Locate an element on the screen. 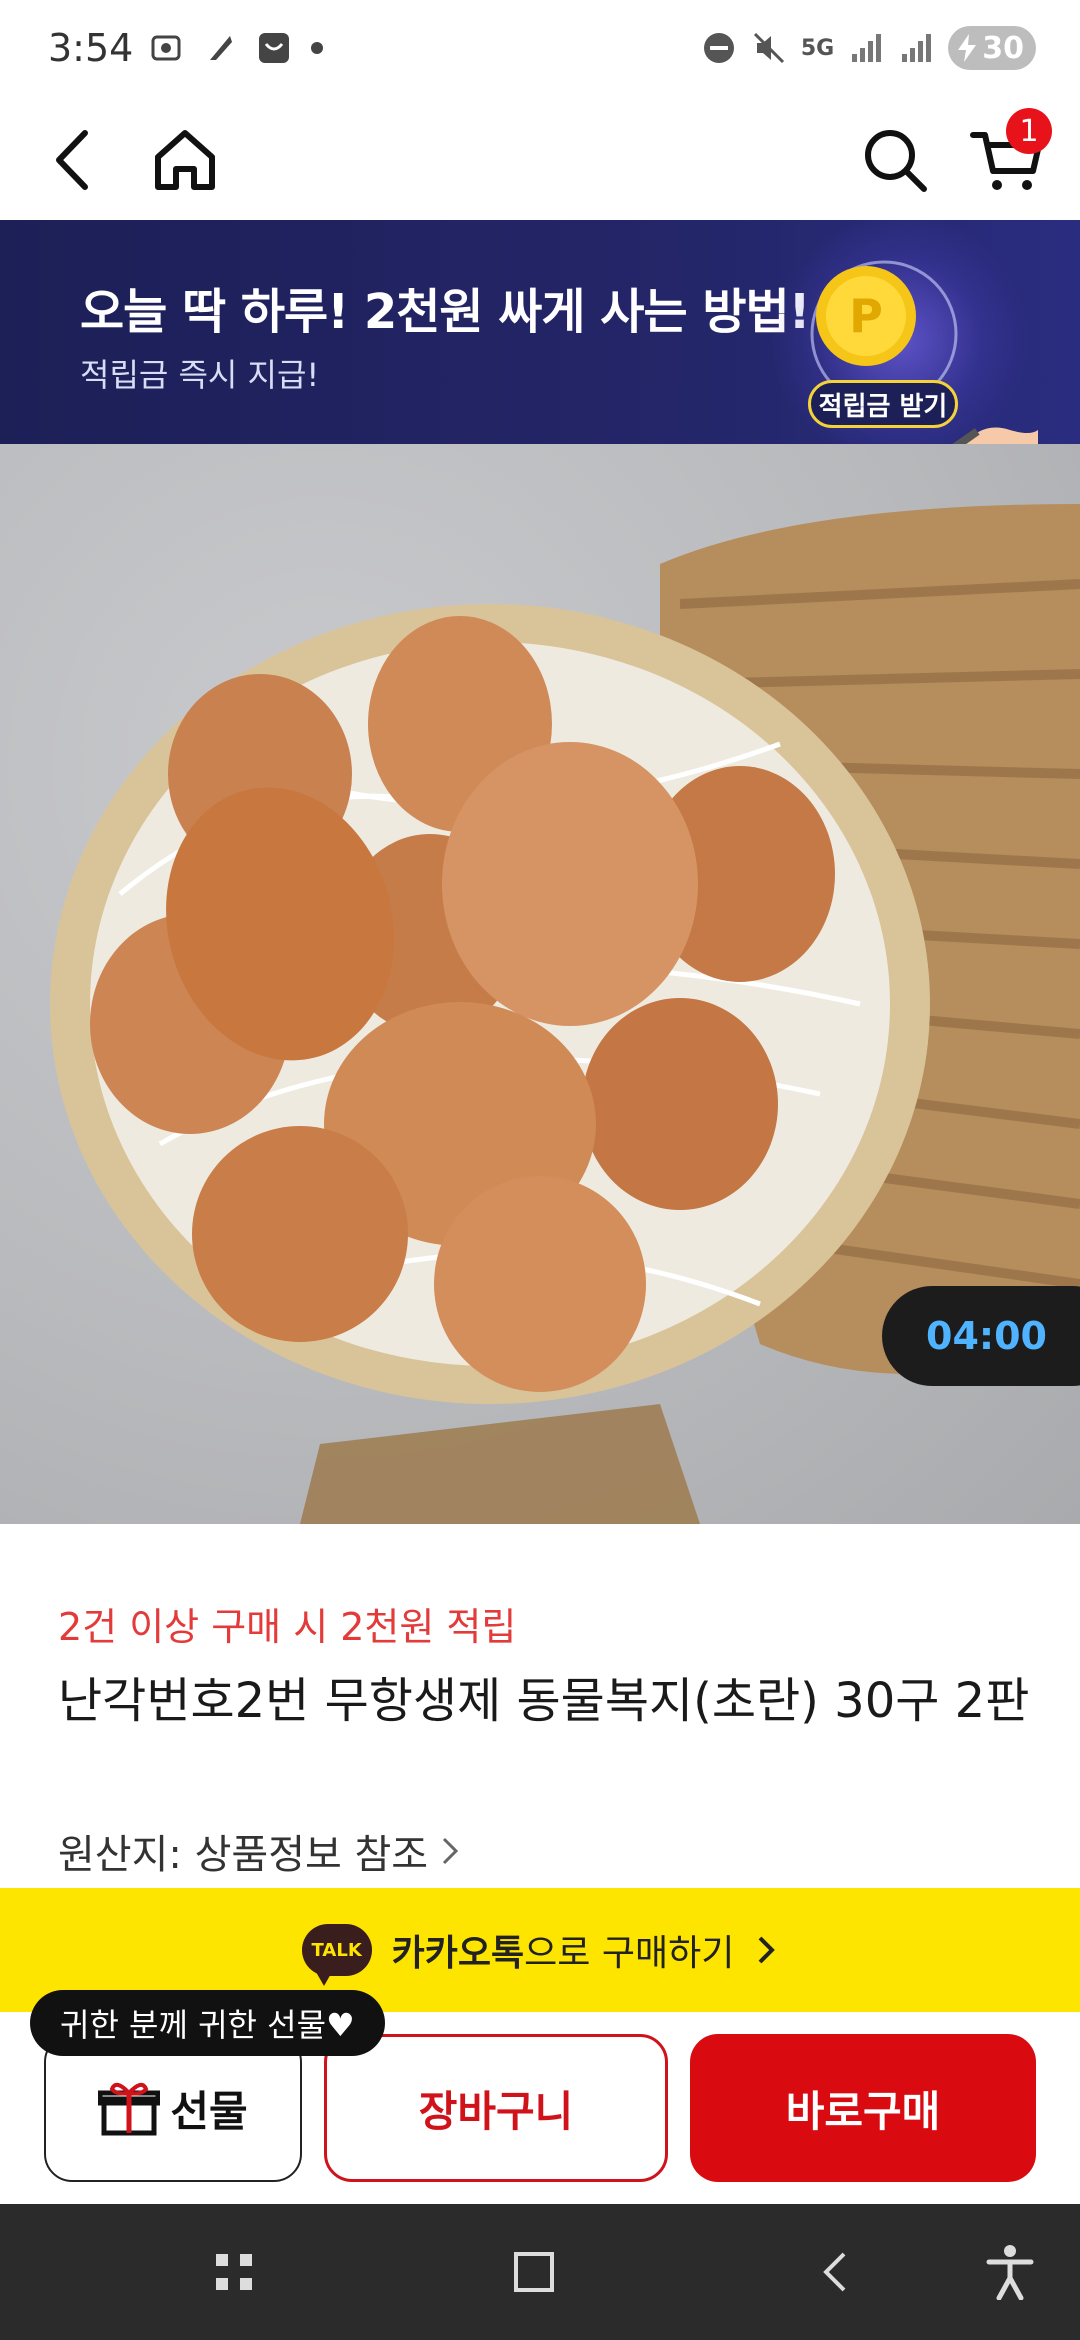 The height and width of the screenshot is (2340, 1080). status-time: 3:54 is located at coordinates (91, 48).